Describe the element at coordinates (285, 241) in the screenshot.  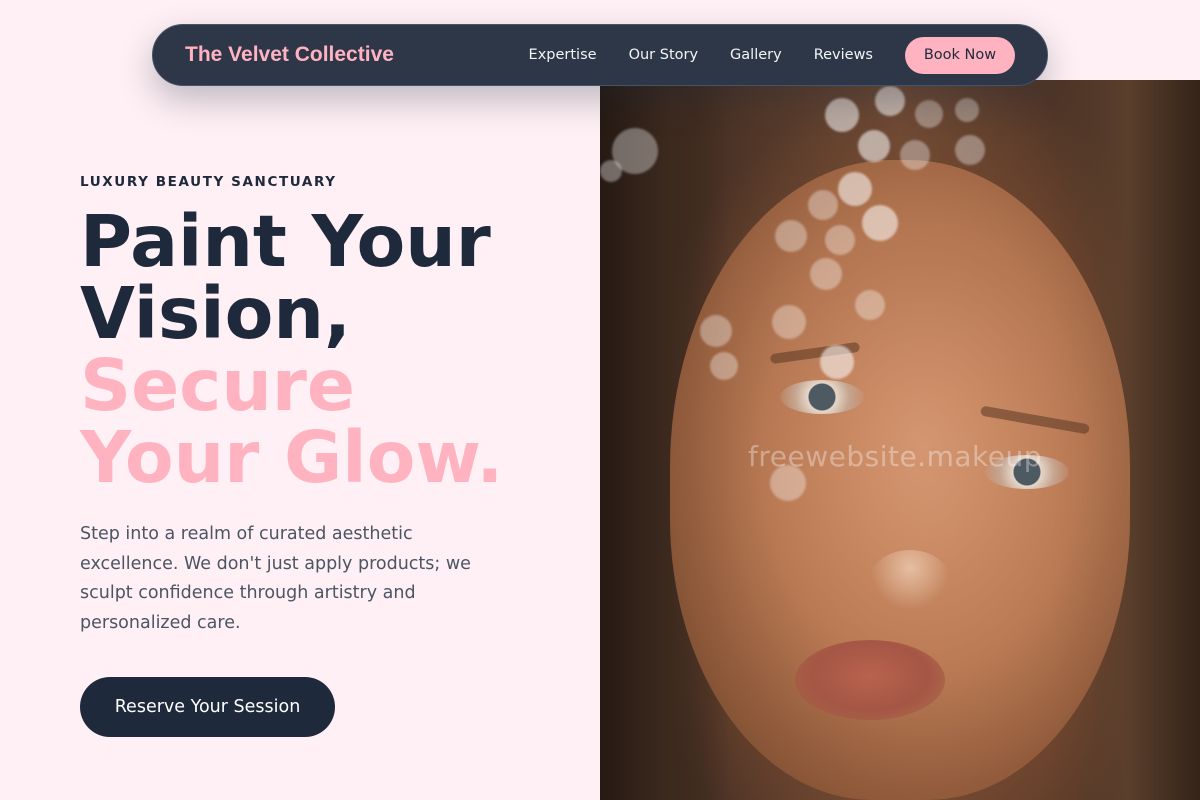
I see `headline-line: Paint Your` at that location.